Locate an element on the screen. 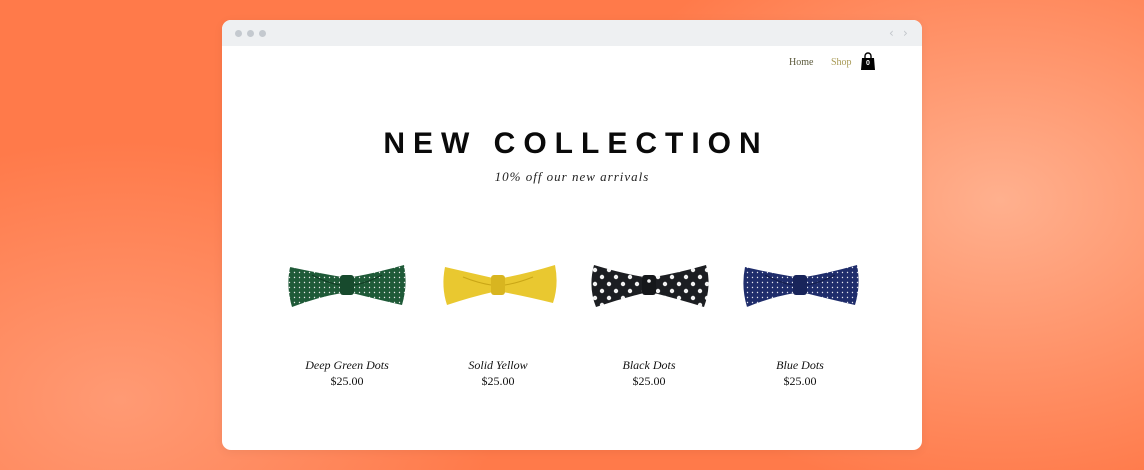  product-name: Black Dots is located at coordinates (649, 365).